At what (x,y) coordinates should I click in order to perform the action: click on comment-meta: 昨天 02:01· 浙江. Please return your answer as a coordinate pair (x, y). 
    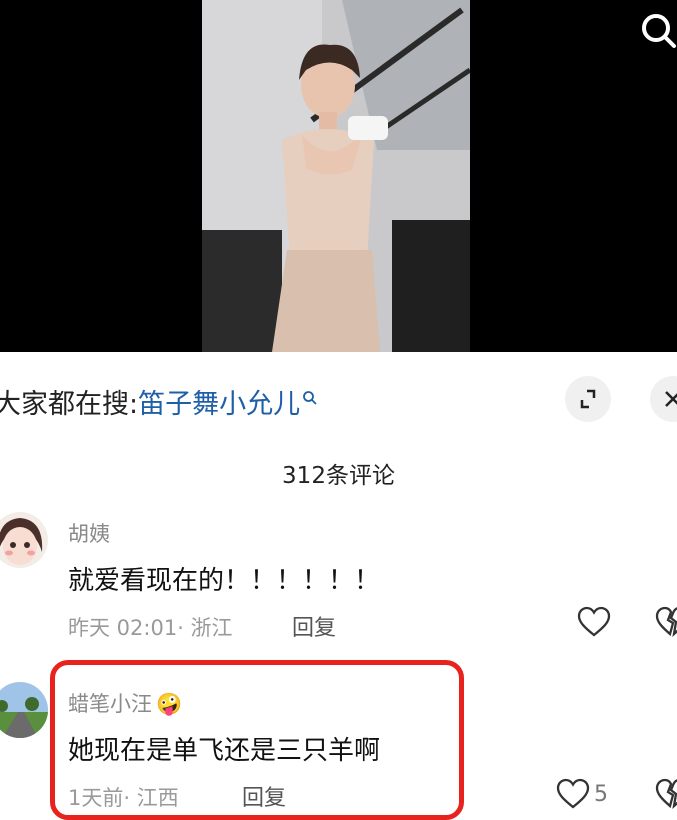
    Looking at the image, I should click on (150, 627).